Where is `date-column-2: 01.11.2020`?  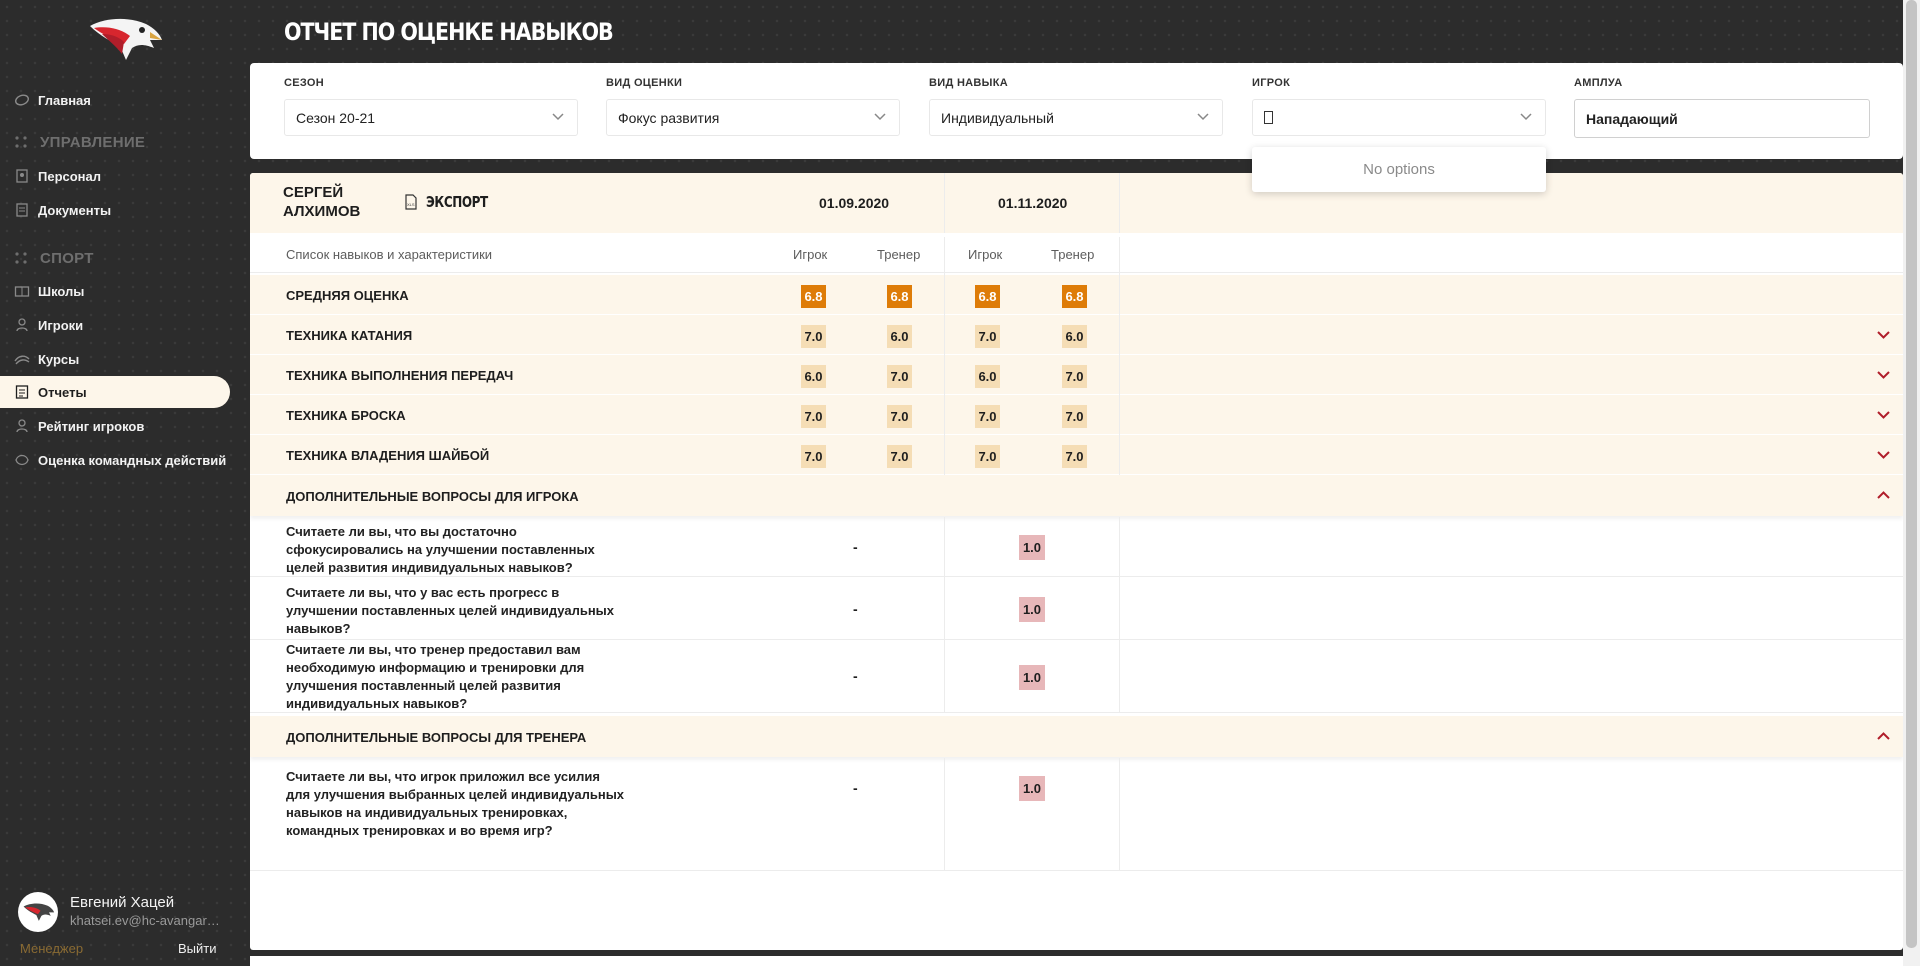 date-column-2: 01.11.2020 is located at coordinates (1033, 203).